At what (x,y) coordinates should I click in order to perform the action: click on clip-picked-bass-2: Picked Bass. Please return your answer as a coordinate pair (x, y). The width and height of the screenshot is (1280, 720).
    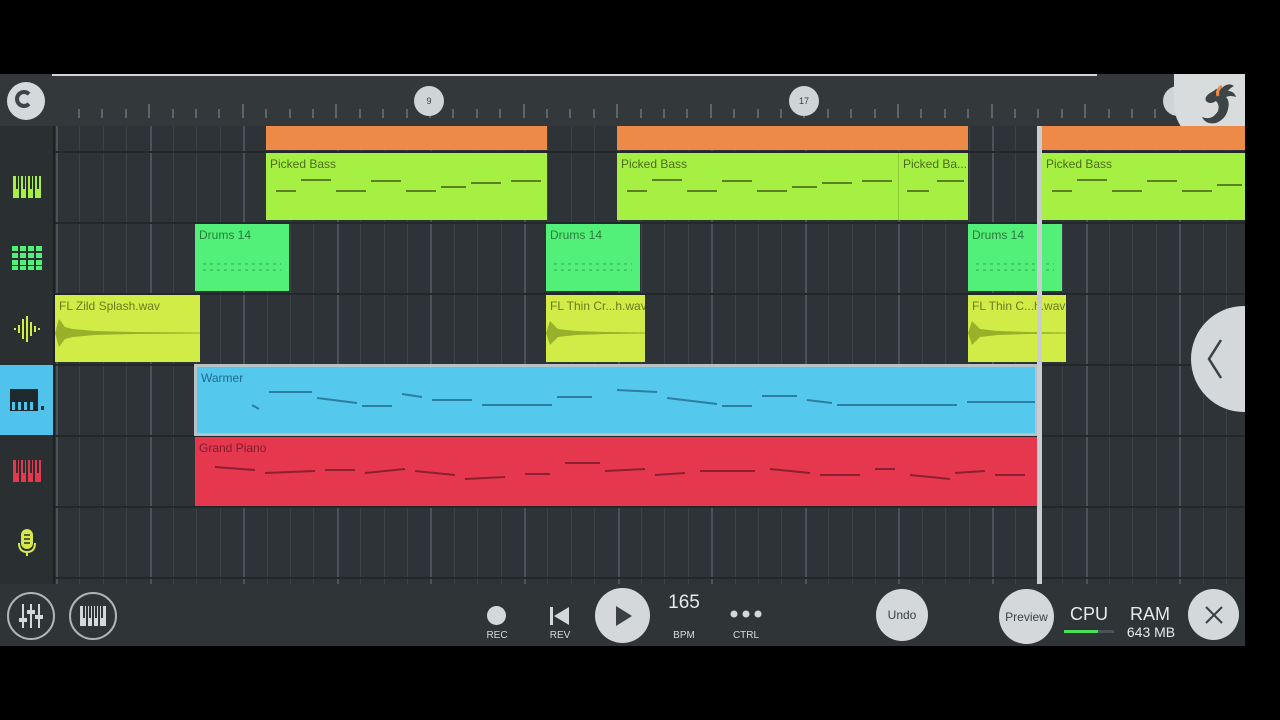
    Looking at the image, I should click on (757, 186).